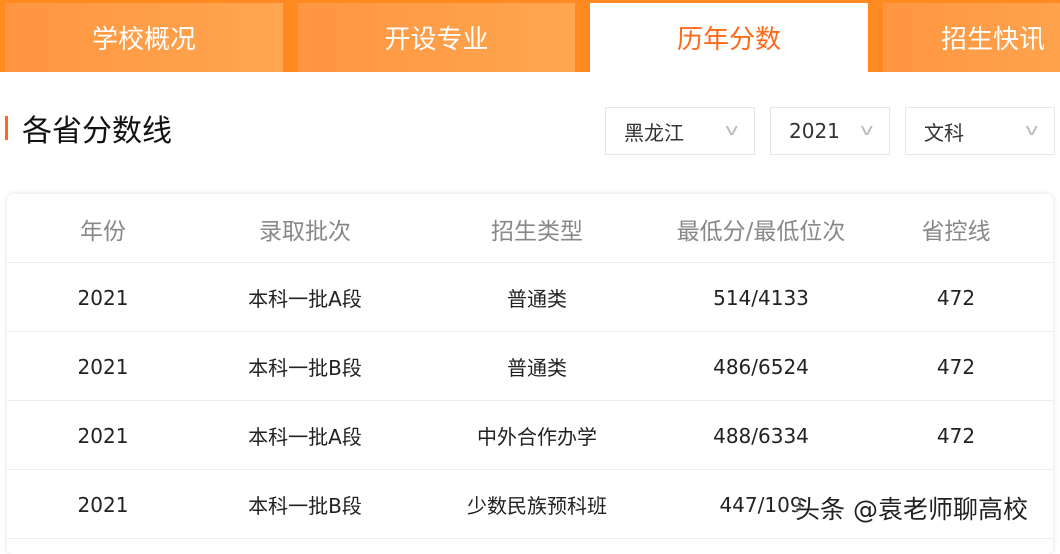 The height and width of the screenshot is (554, 1060). What do you see at coordinates (814, 131) in the screenshot?
I see `year-value: 2021` at bounding box center [814, 131].